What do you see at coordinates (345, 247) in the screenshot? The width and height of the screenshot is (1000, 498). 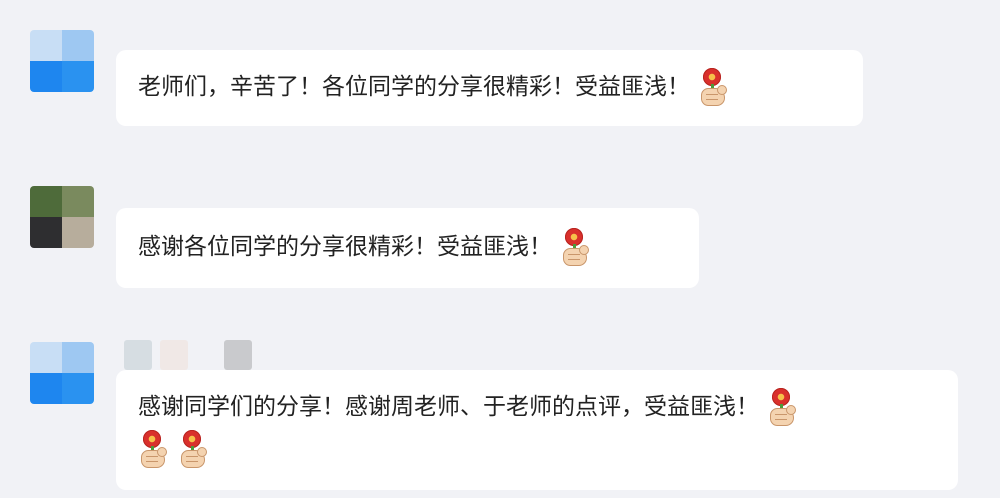 I see `message-text: 感谢各位同学的分享很精彩！受益匪浅！` at bounding box center [345, 247].